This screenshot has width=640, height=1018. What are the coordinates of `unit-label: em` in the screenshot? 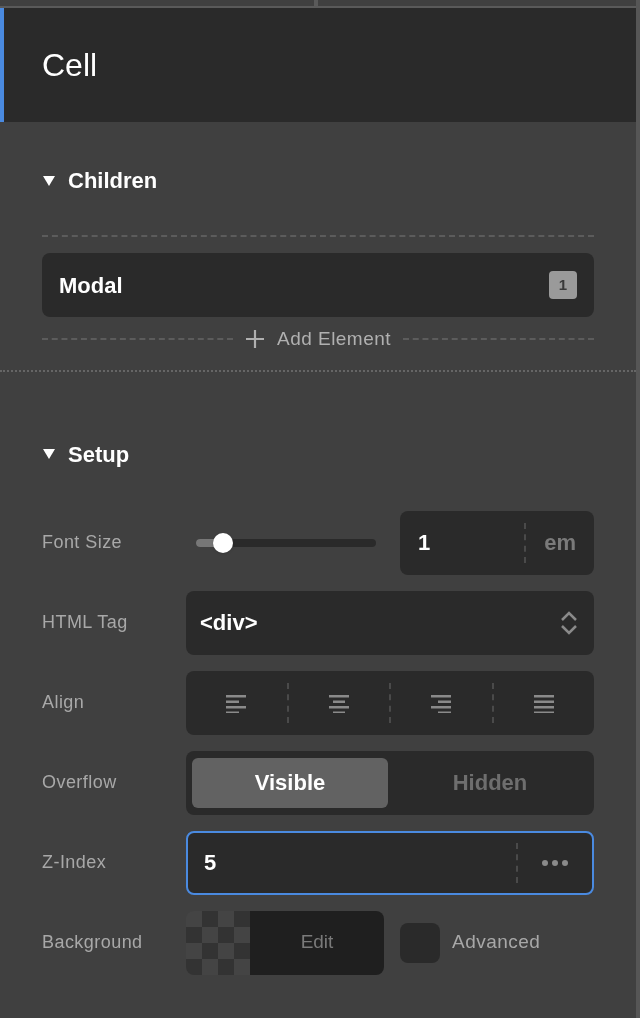 It's located at (560, 543).